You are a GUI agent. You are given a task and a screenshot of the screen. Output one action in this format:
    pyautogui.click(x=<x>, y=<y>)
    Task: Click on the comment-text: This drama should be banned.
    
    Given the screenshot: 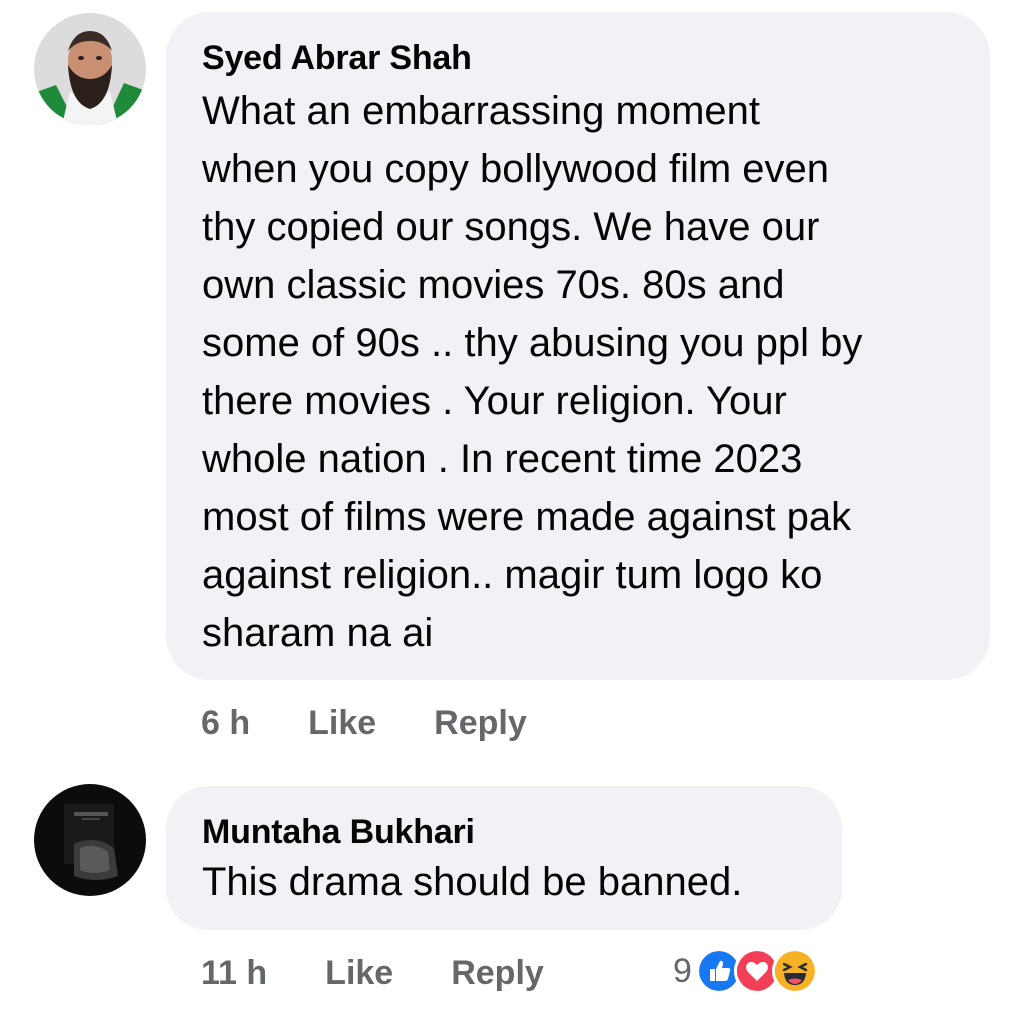 What is the action you would take?
    pyautogui.click(x=472, y=882)
    